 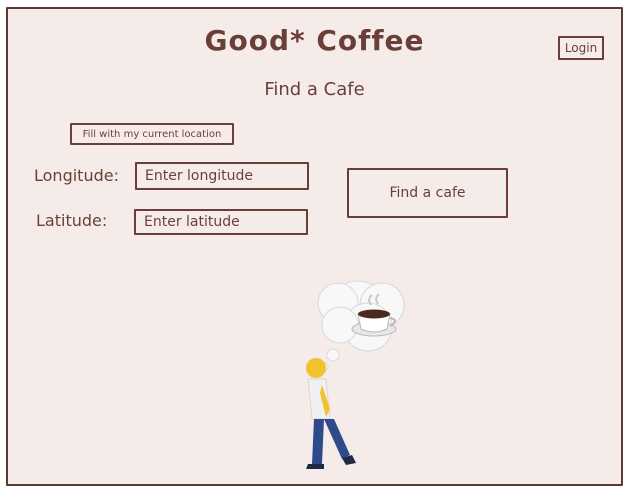 What do you see at coordinates (314, 89) in the screenshot?
I see `page-subtitle: Find a Cafe` at bounding box center [314, 89].